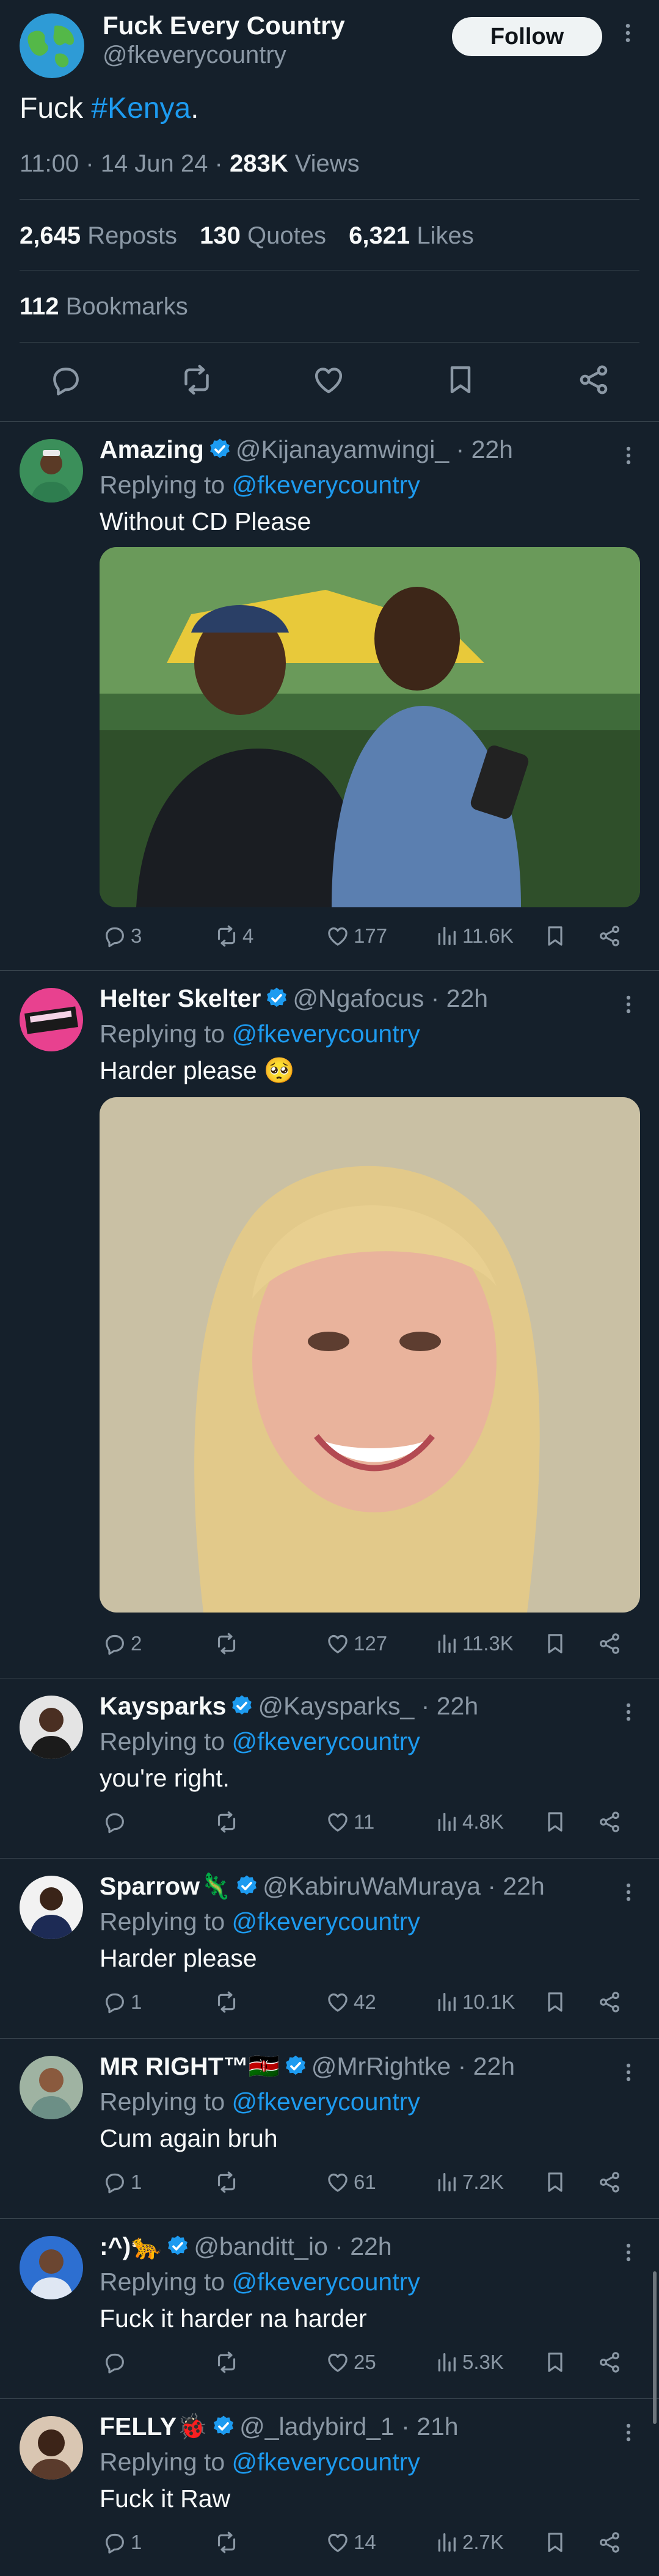 This screenshot has height=2576, width=659. I want to click on views-button: 10.1K, so click(474, 2002).